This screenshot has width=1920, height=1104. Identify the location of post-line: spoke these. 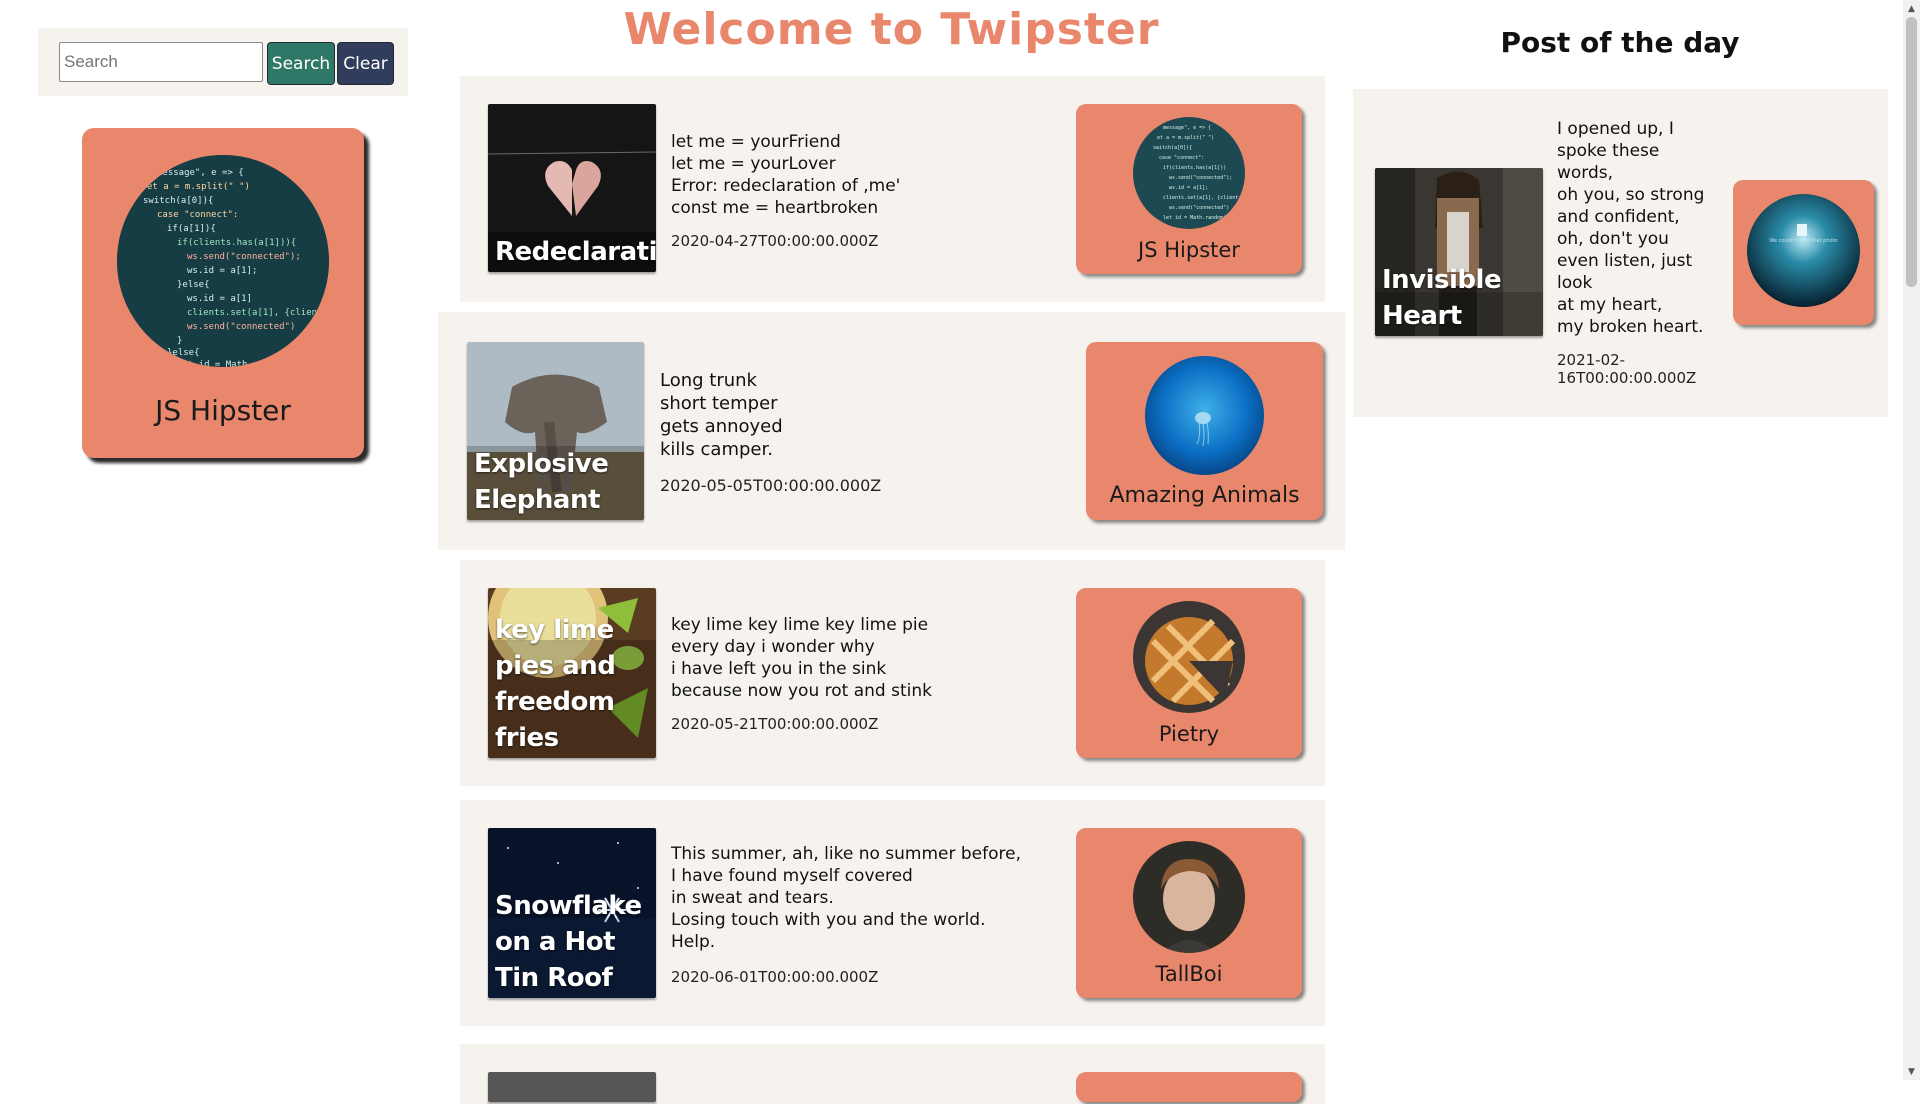
(1608, 151).